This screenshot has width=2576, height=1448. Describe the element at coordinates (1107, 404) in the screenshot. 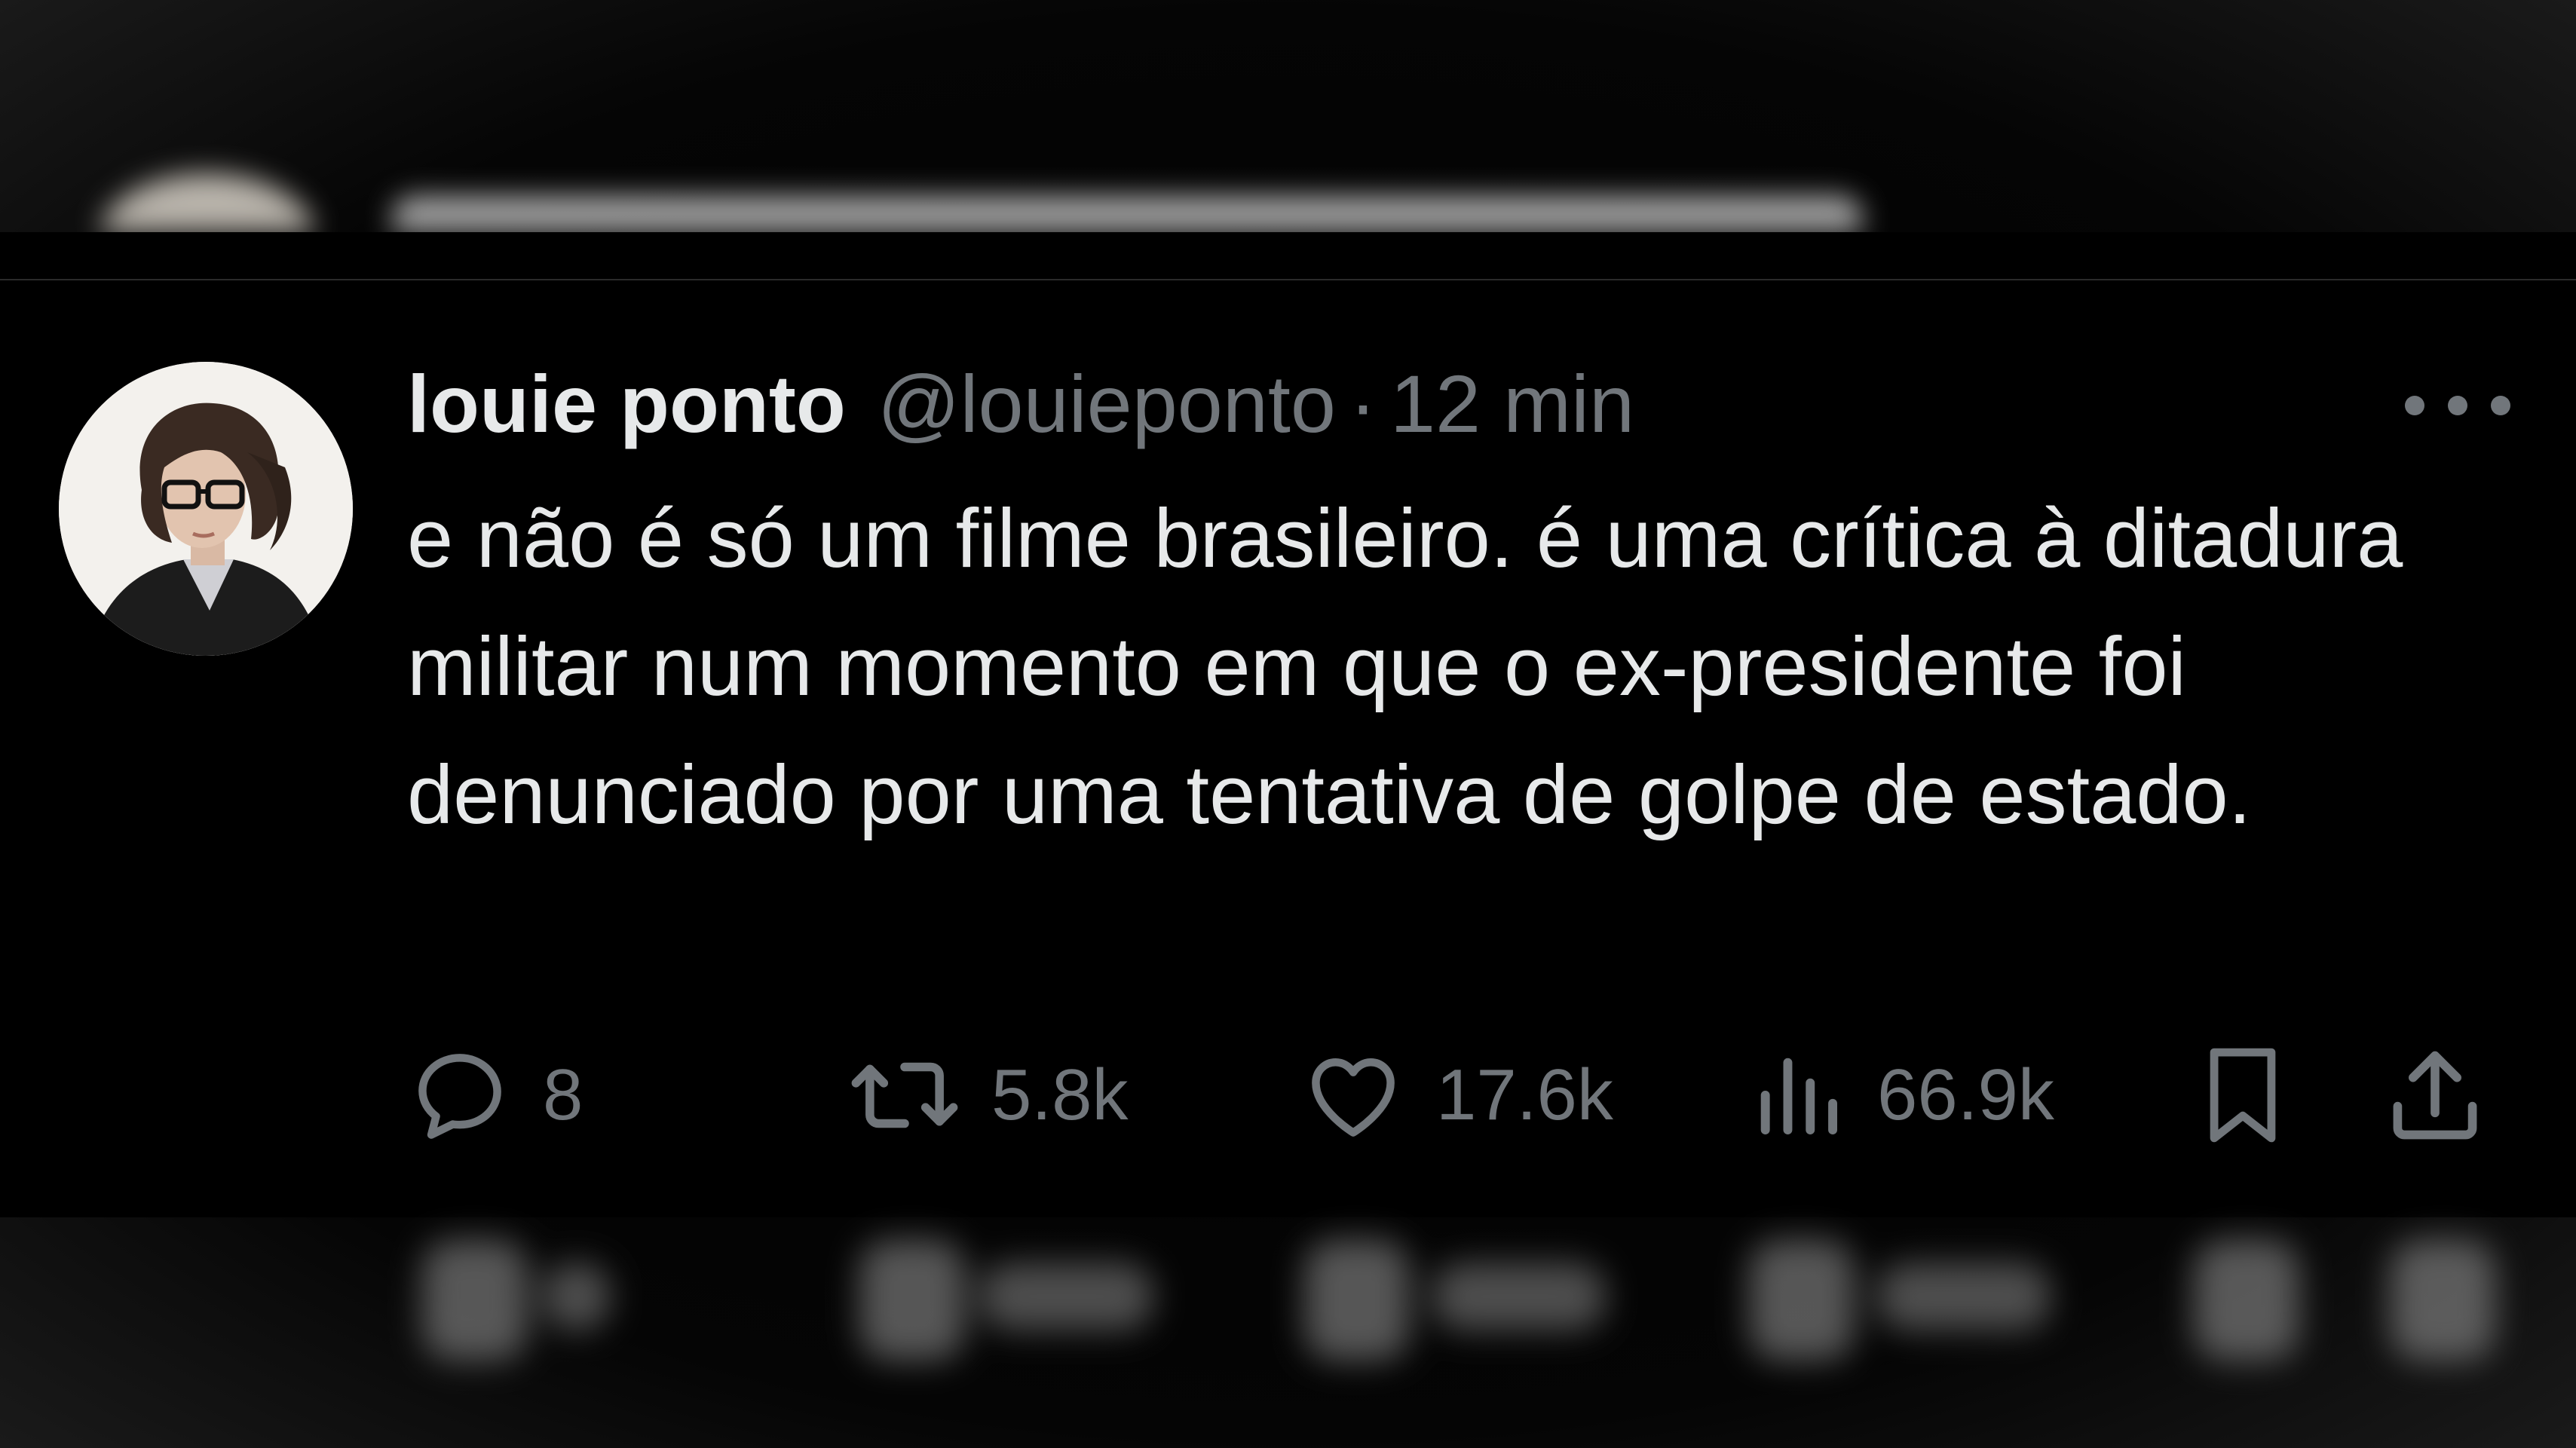

I see `user-handle: @louieponto` at that location.